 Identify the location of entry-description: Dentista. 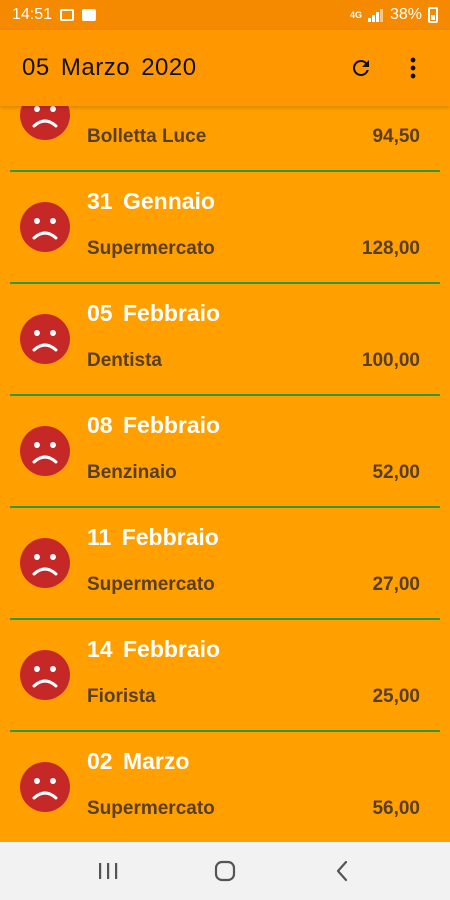
(124, 360).